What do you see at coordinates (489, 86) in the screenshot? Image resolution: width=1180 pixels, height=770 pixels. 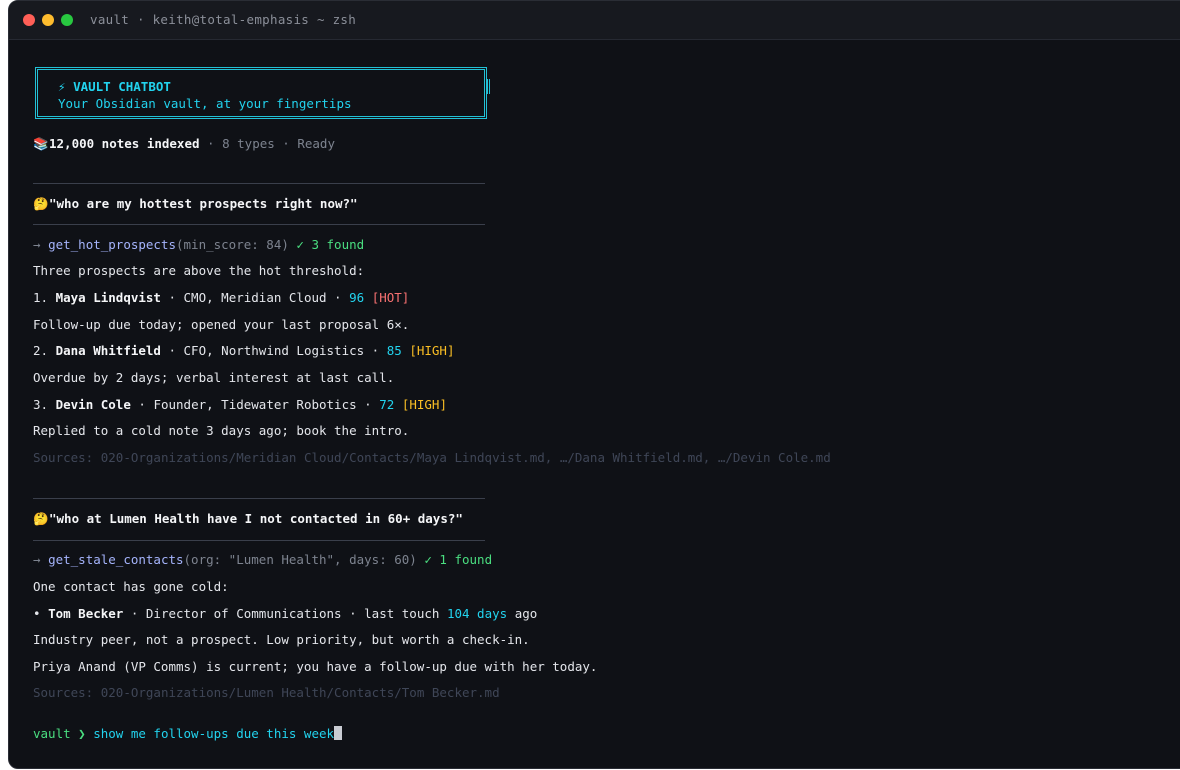 I see `banner-decoration` at bounding box center [489, 86].